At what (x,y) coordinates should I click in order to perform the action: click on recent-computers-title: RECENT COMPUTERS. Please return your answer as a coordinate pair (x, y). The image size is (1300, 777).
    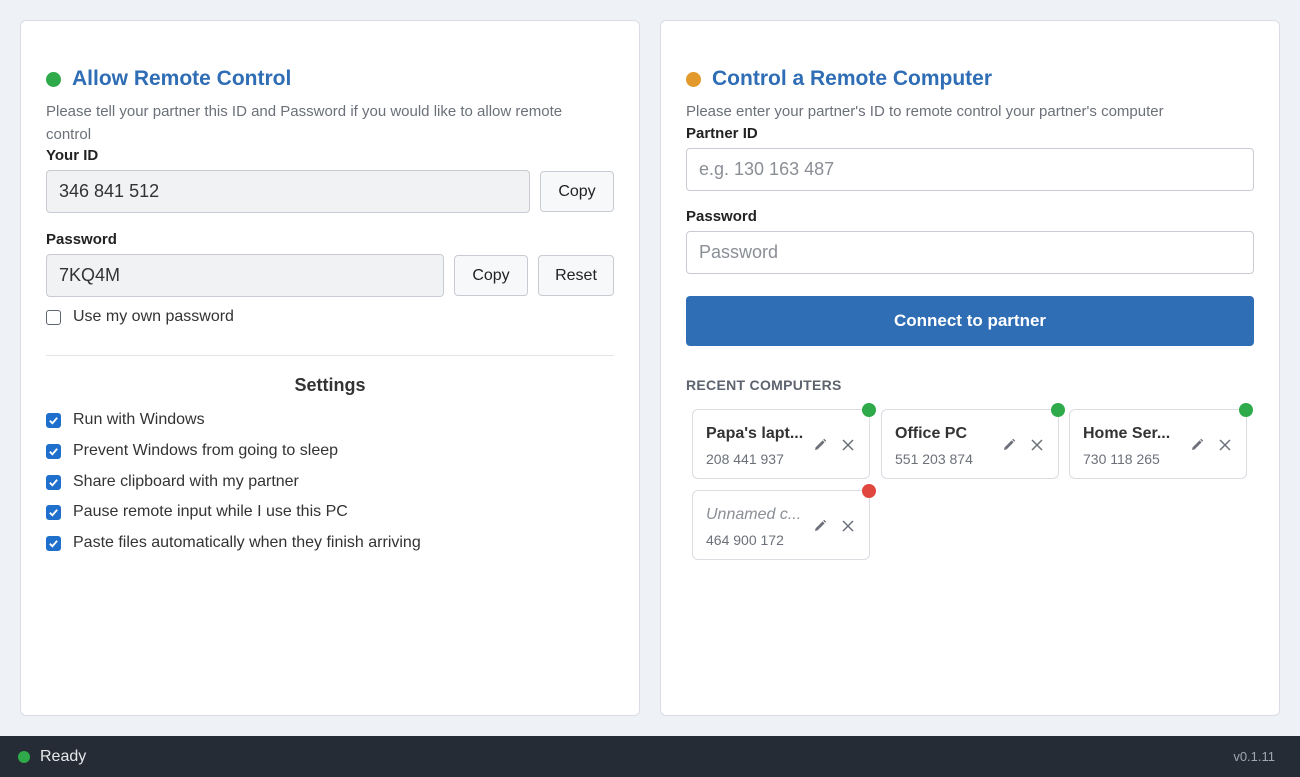
    Looking at the image, I should click on (764, 385).